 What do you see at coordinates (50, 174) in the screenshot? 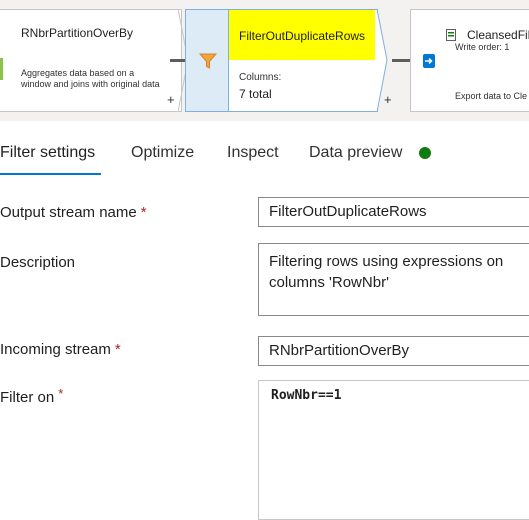
I see `active-tab-indicator` at bounding box center [50, 174].